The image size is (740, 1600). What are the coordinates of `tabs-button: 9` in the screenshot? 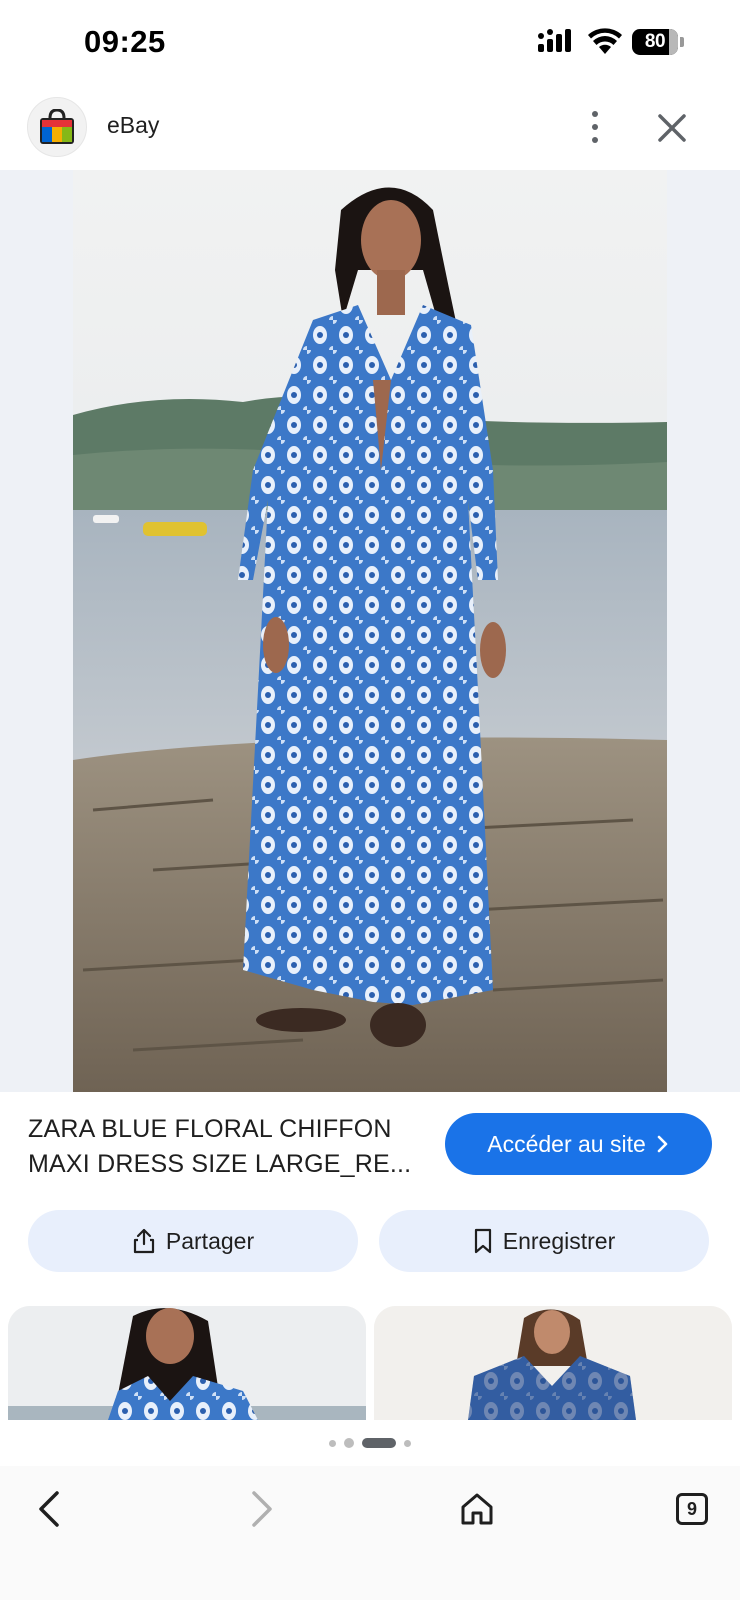 It's located at (692, 1509).